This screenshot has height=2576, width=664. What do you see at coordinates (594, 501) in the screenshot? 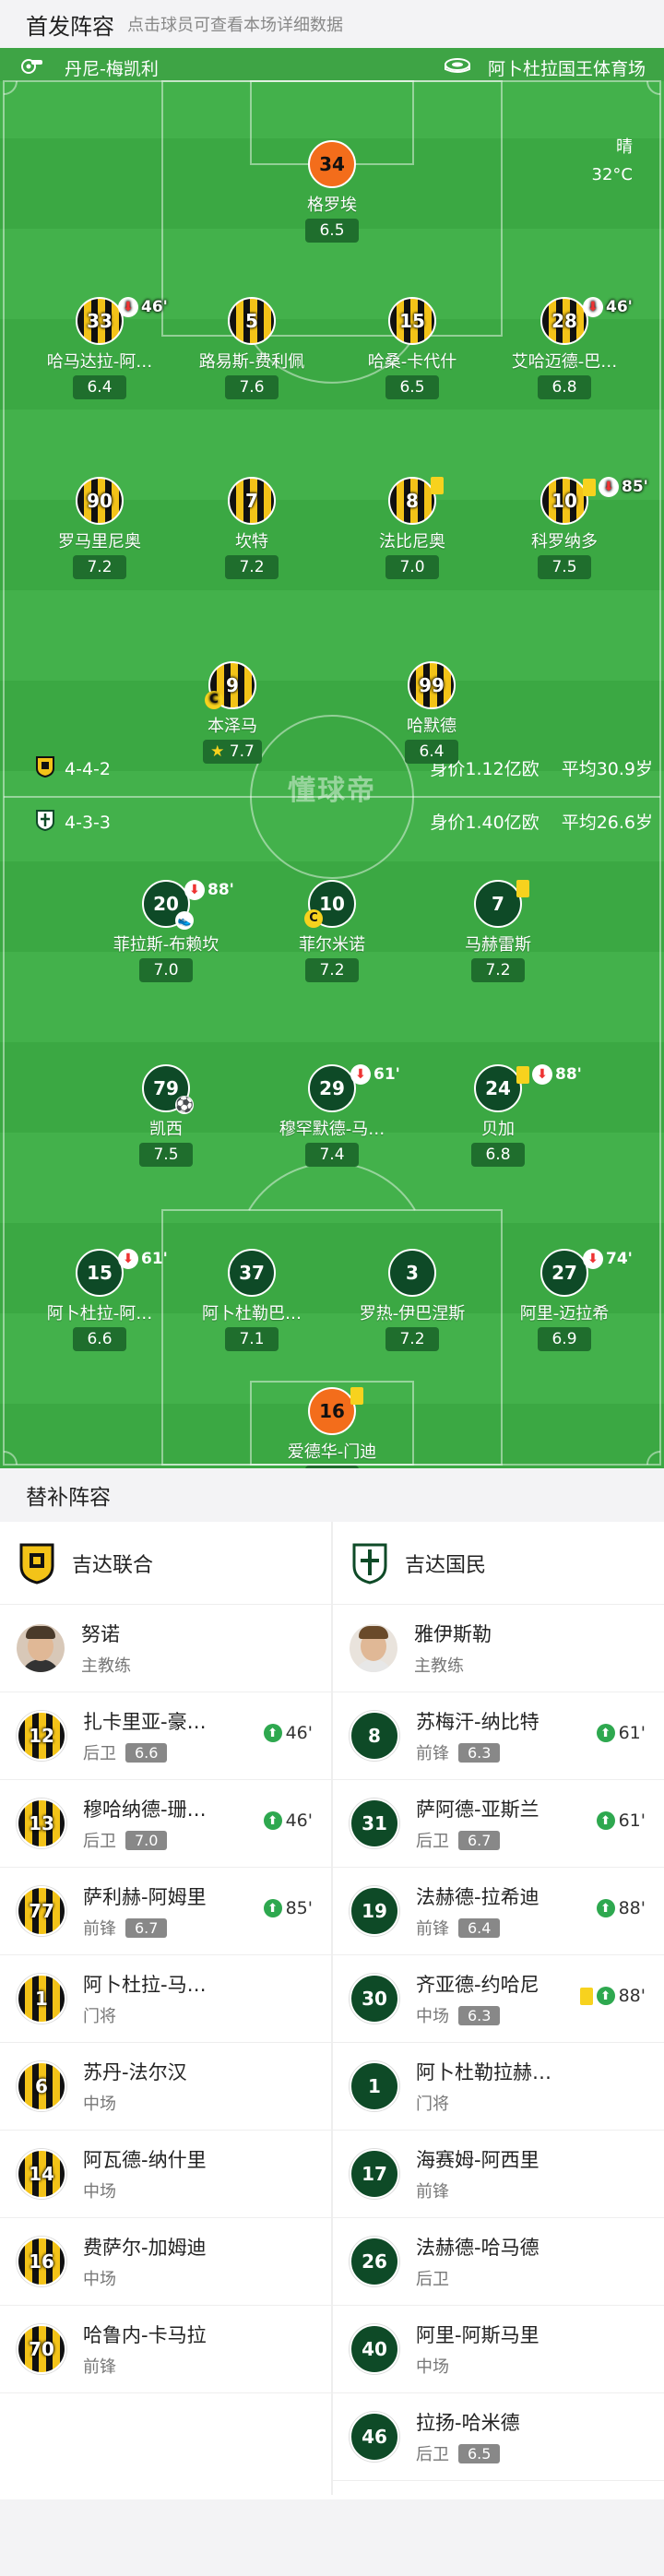
I see `home-player-shirt: 10 ⬇ 85'` at bounding box center [594, 501].